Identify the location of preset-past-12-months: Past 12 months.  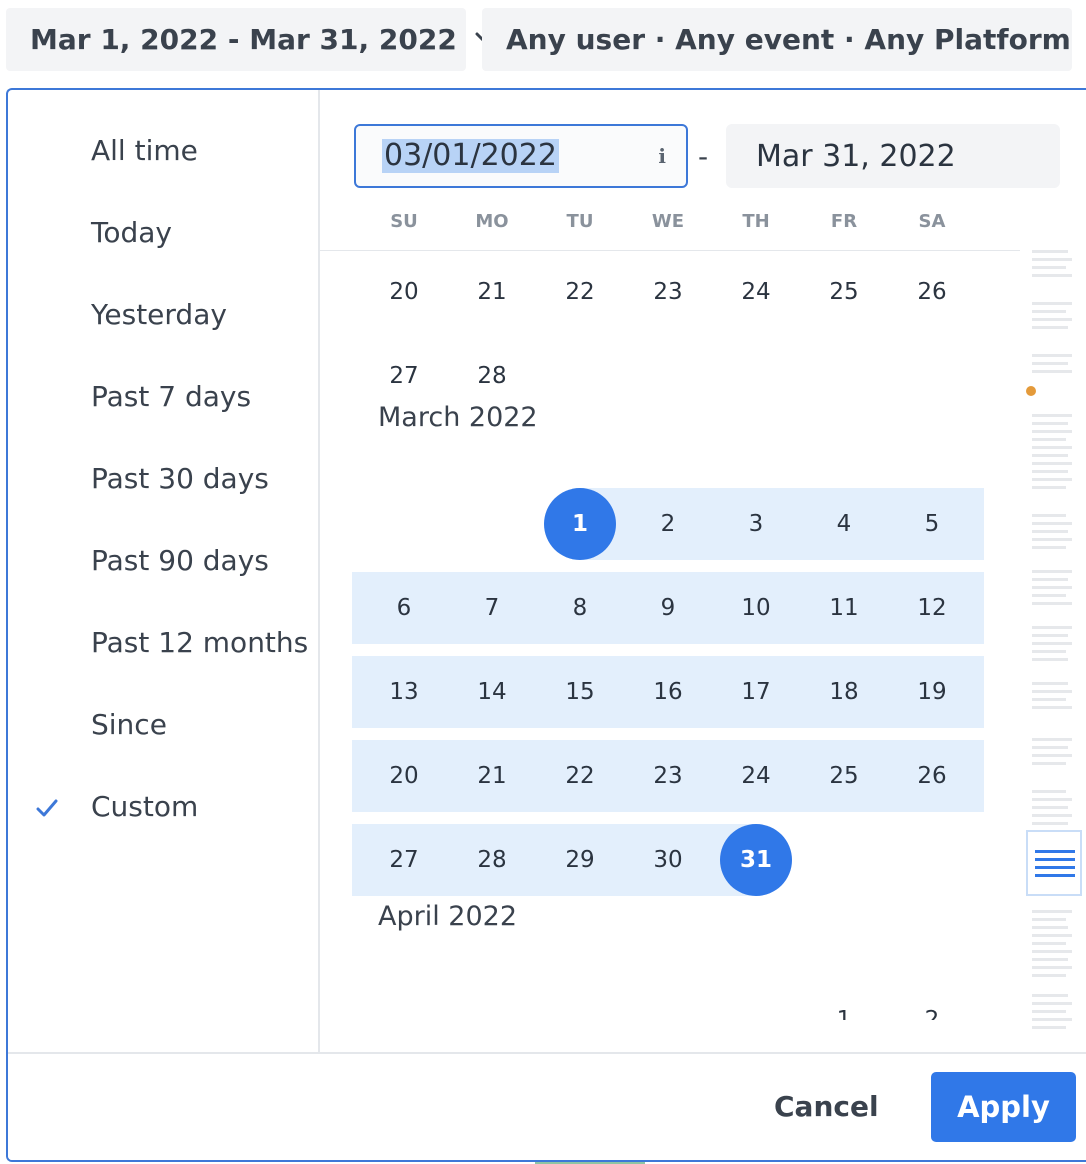
(163, 642).